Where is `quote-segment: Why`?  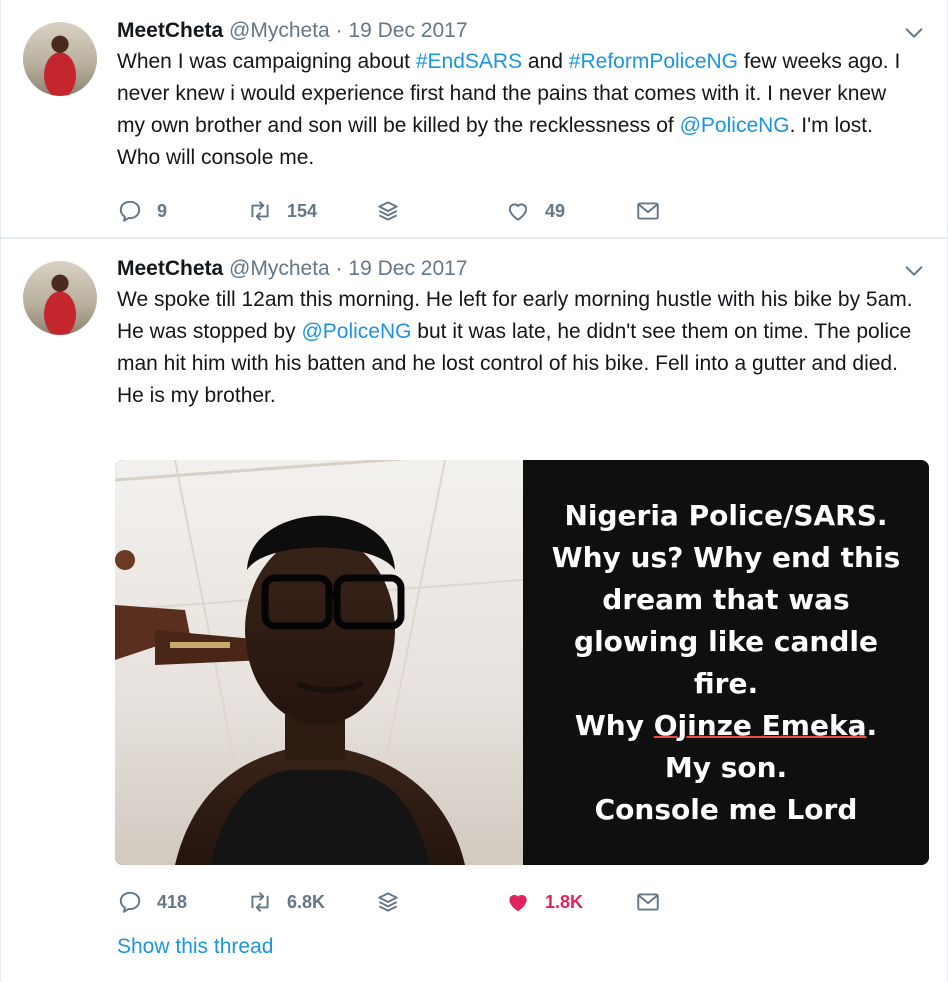
quote-segment: Why is located at coordinates (614, 725).